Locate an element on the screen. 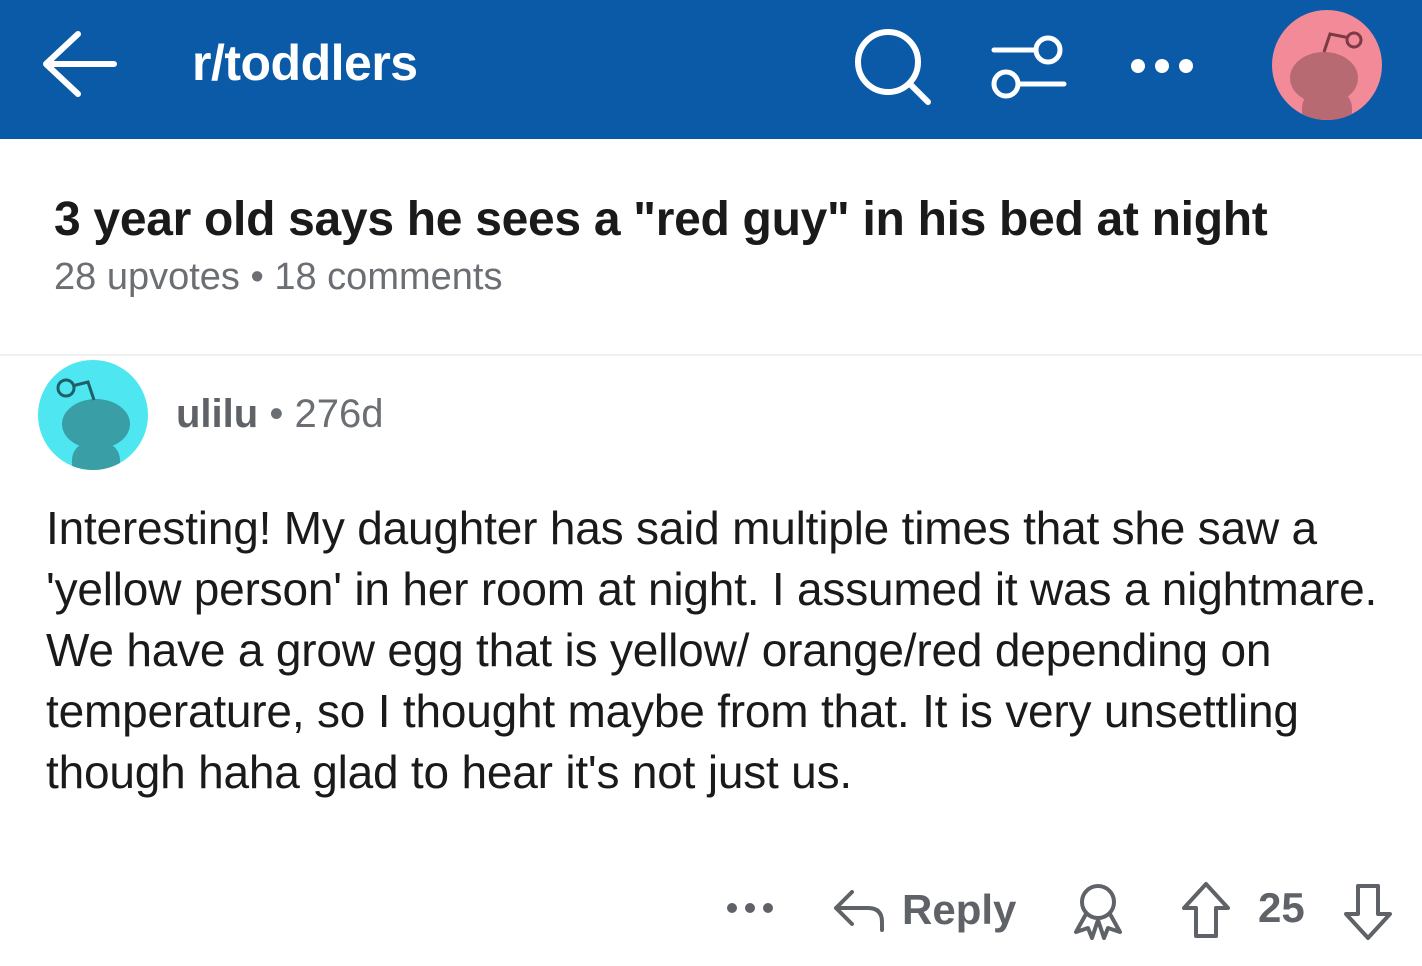  post-meta: 28 upvotes • 18 comments is located at coordinates (278, 277).